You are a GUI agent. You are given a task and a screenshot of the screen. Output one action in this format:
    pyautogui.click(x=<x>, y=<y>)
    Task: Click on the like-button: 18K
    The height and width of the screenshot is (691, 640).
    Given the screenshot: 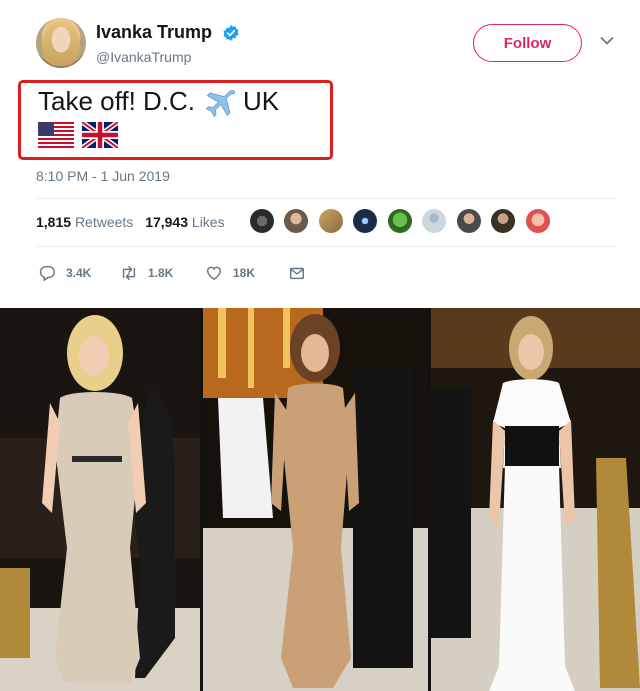 What is the action you would take?
    pyautogui.click(x=230, y=273)
    